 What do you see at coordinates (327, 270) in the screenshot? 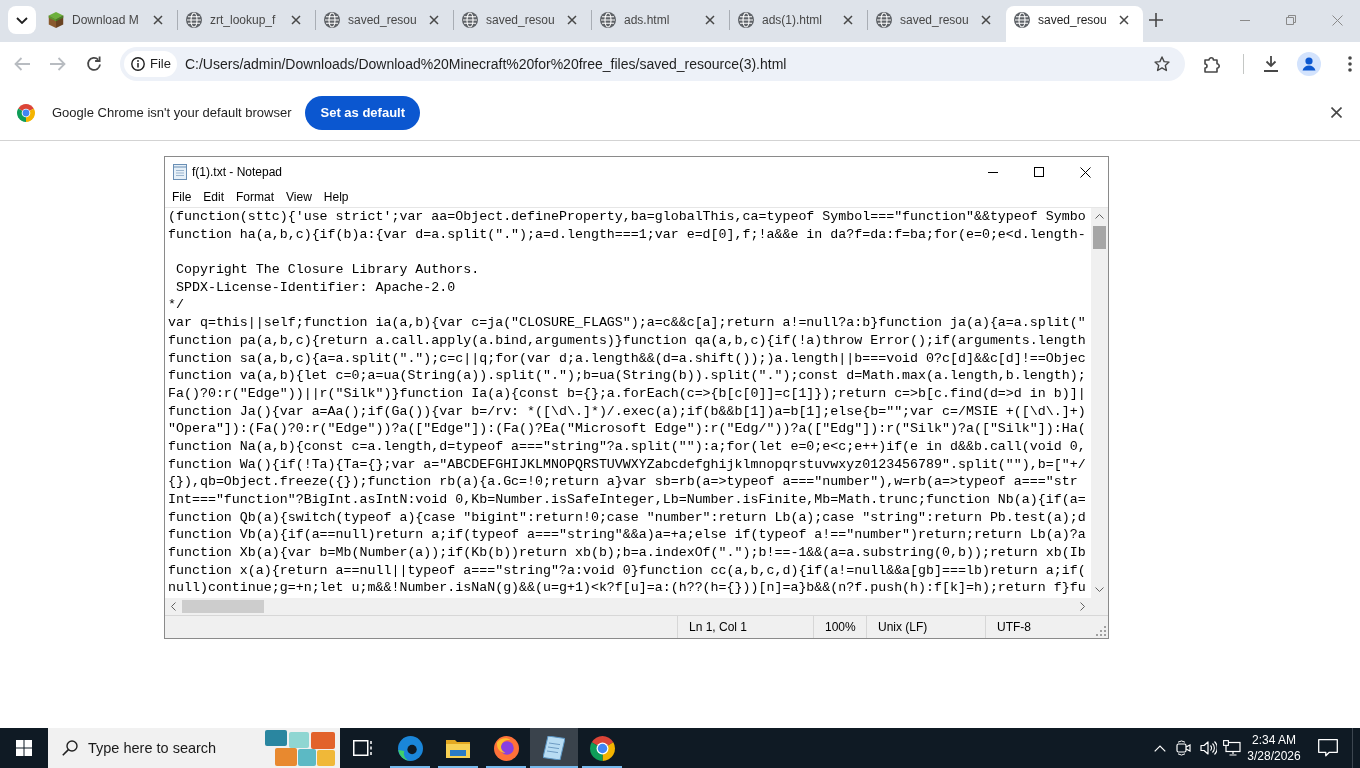
I see `code-line: Copyright The Closure Library Authors.` at bounding box center [327, 270].